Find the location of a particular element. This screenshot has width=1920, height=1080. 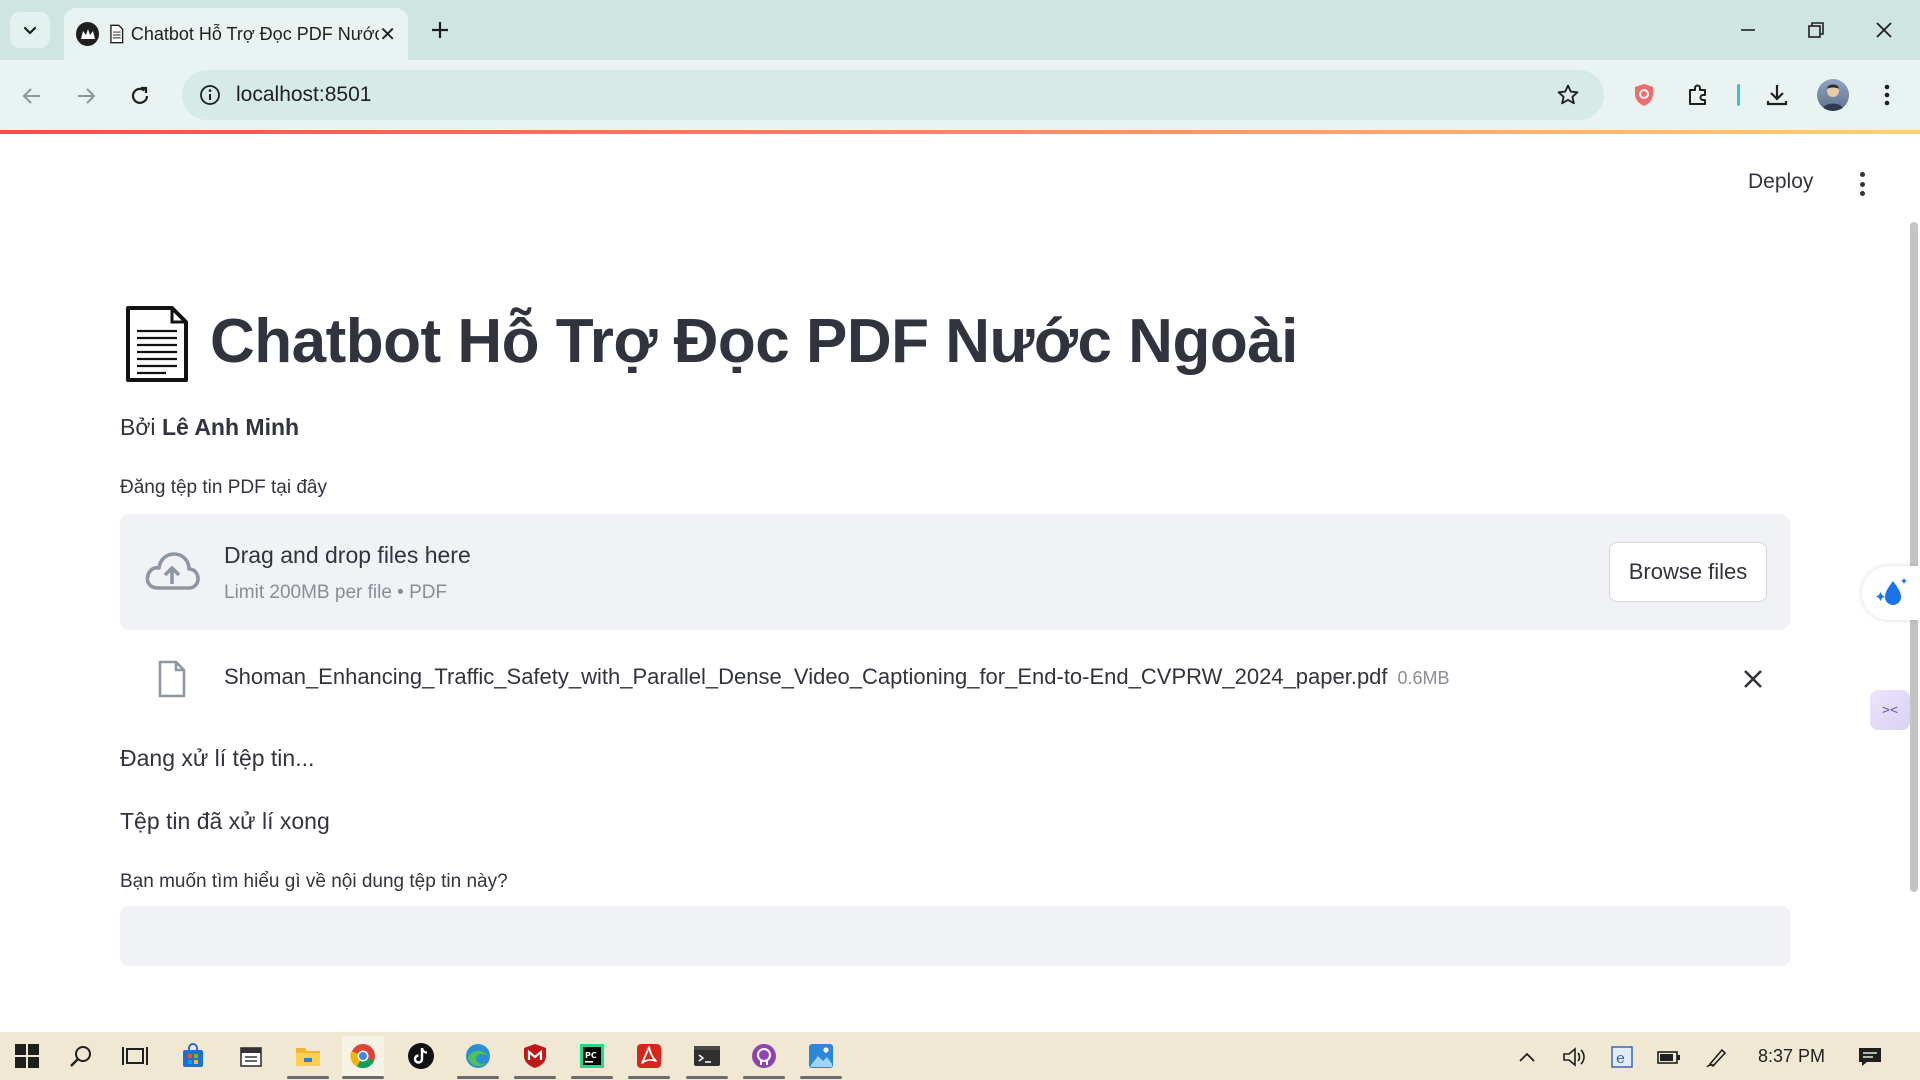

extensions-puzzle-icon is located at coordinates (1698, 95).